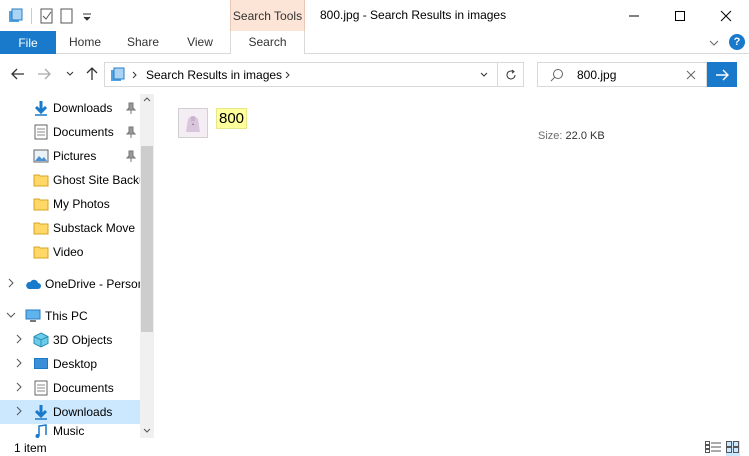  What do you see at coordinates (47, 16) in the screenshot?
I see `properties-icon` at bounding box center [47, 16].